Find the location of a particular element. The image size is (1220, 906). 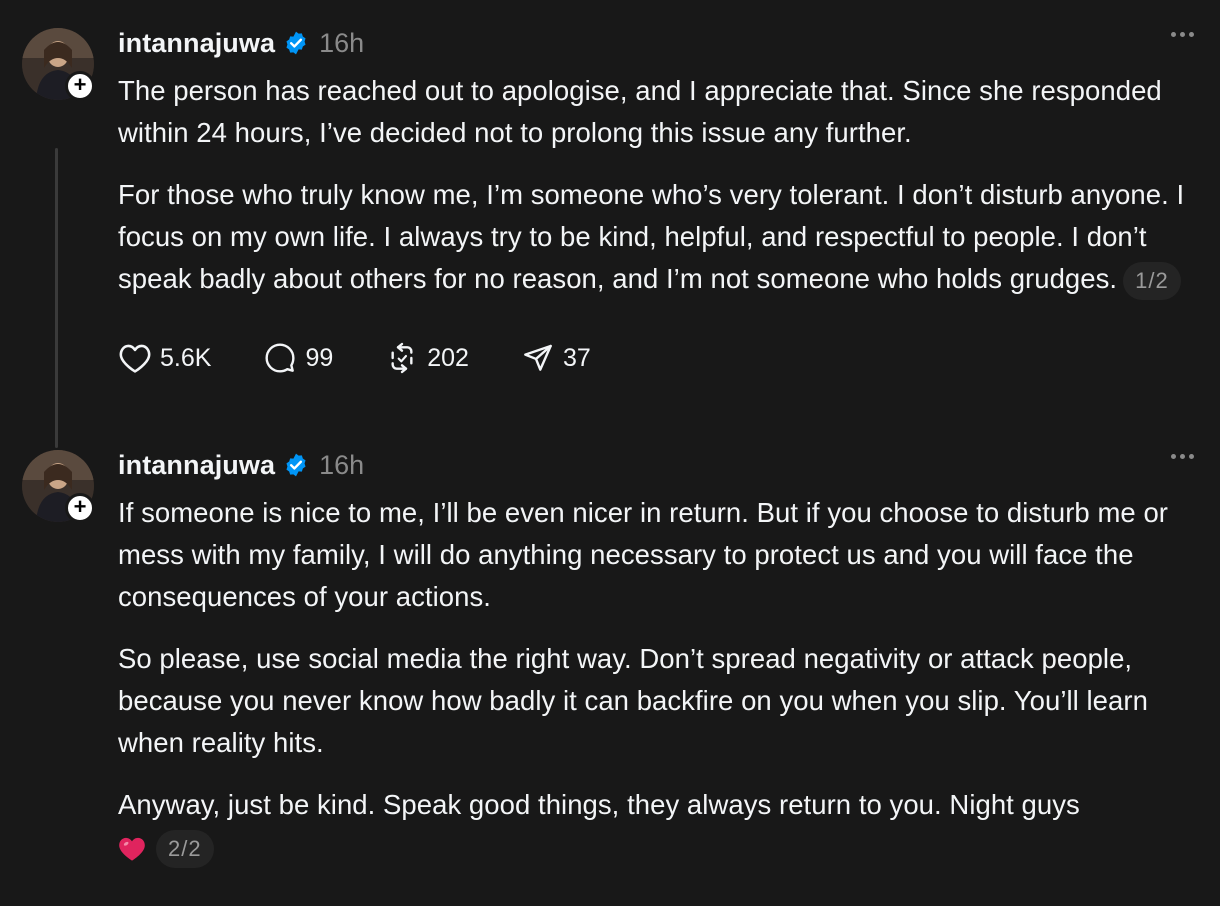

share-count: 37 is located at coordinates (576, 357).